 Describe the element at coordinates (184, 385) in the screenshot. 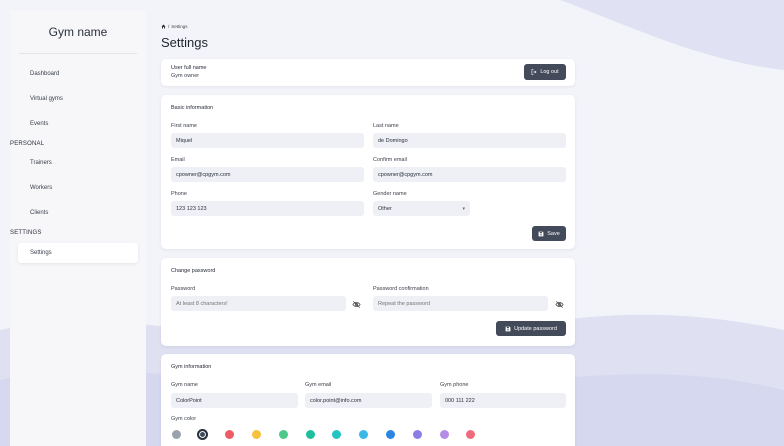

I see `gym-name-label: Gym name` at that location.